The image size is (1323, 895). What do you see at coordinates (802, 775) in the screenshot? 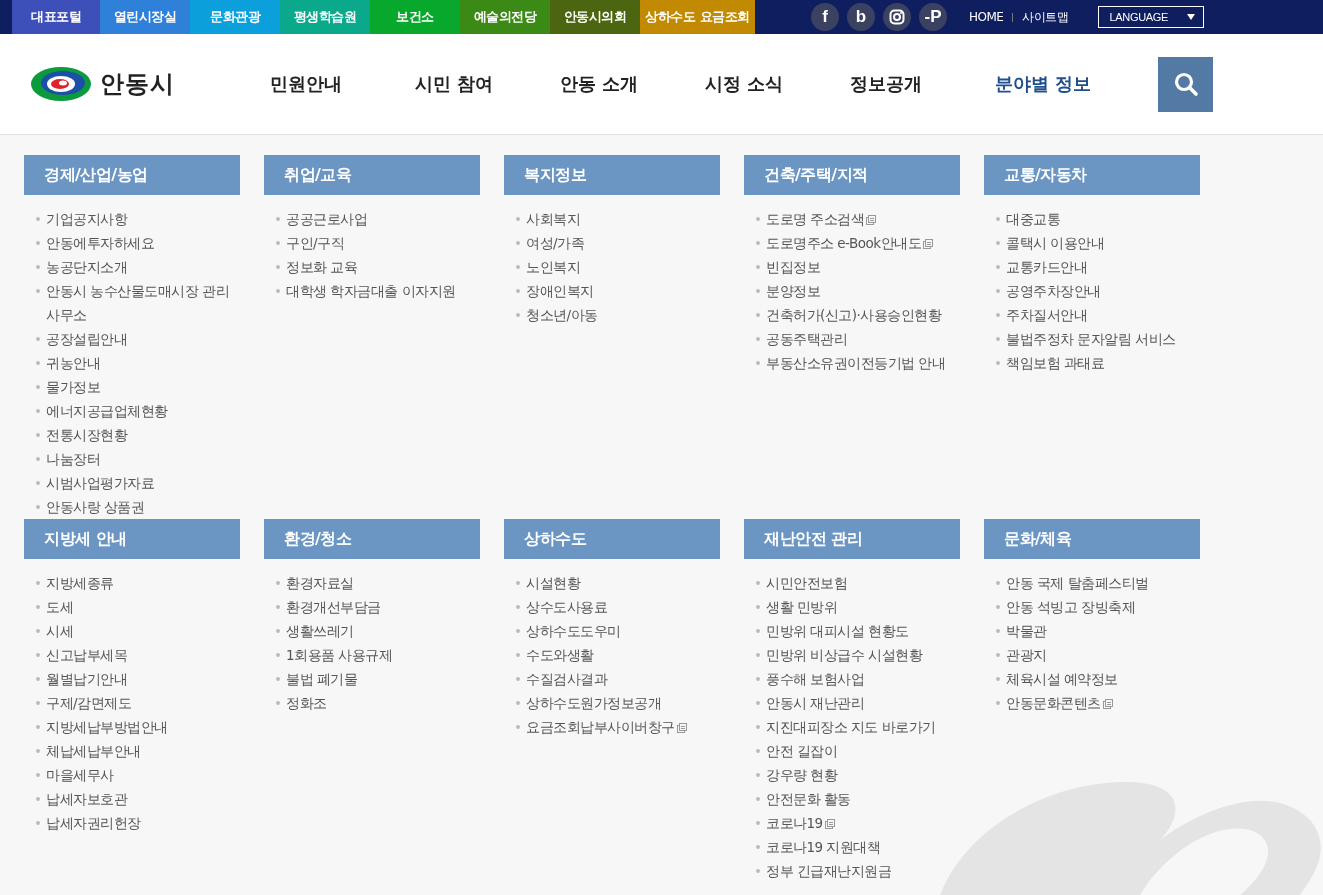
I see `menu-link: 강우량 현황` at bounding box center [802, 775].